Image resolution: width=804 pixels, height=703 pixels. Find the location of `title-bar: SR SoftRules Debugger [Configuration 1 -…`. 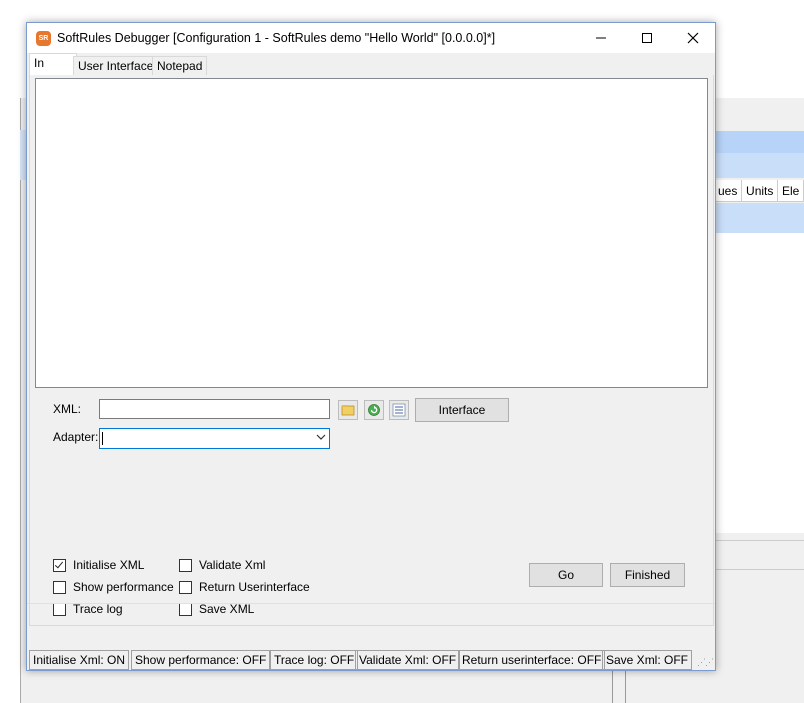

title-bar: SR SoftRules Debugger [Configuration 1 -… is located at coordinates (371, 38).